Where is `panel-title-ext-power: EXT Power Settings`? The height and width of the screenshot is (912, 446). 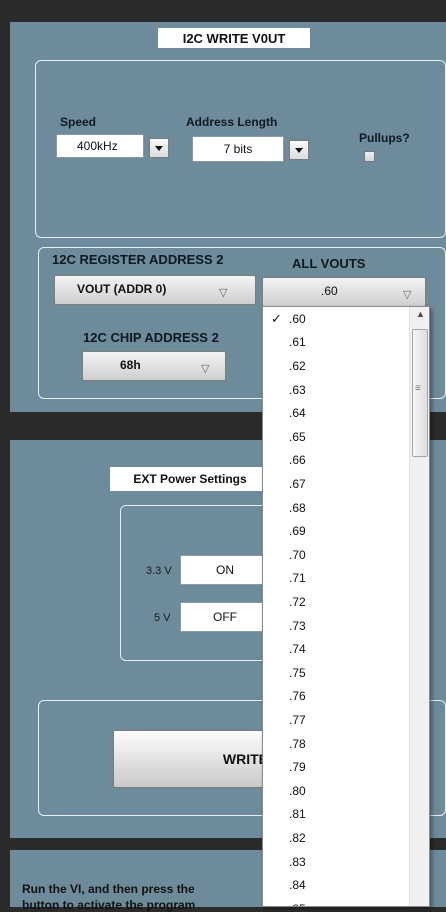
panel-title-ext-power: EXT Power Settings is located at coordinates (190, 479).